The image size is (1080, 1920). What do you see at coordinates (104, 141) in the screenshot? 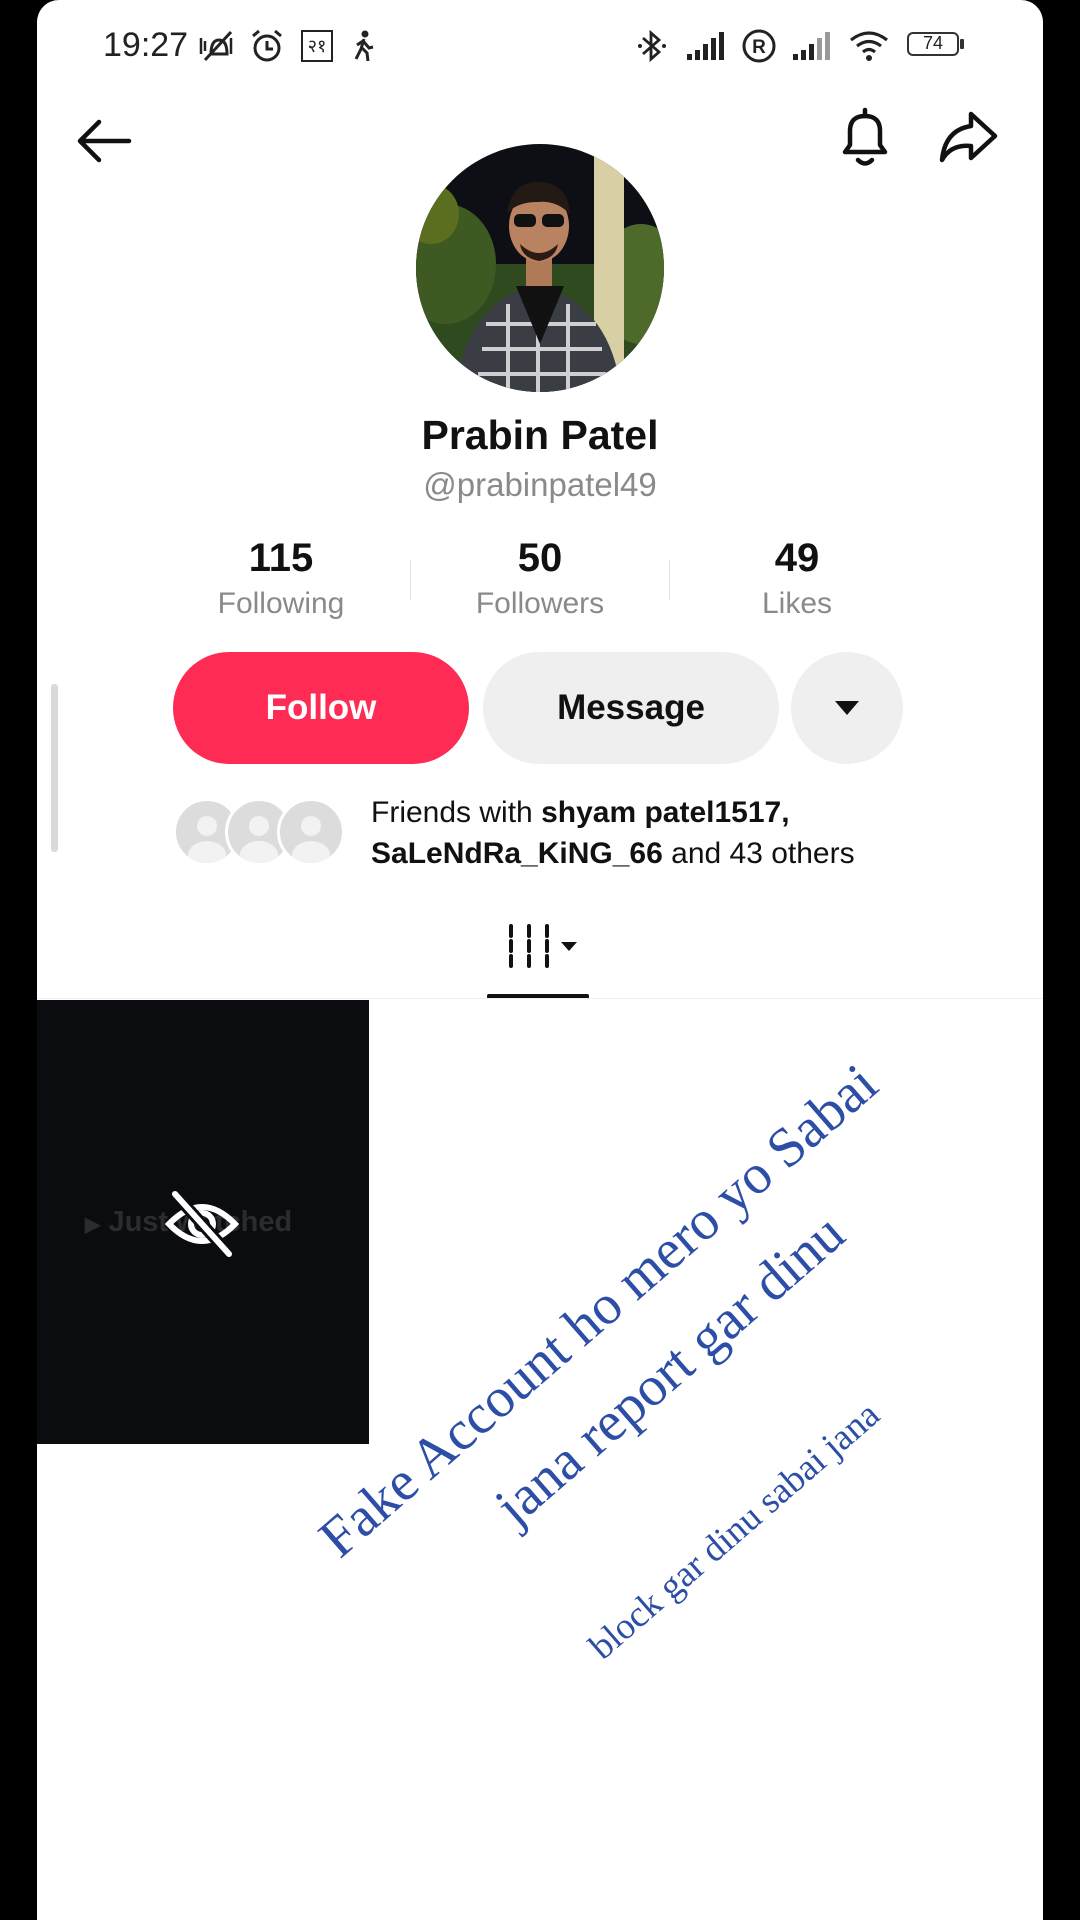
I see `arrow-left-icon` at bounding box center [104, 141].